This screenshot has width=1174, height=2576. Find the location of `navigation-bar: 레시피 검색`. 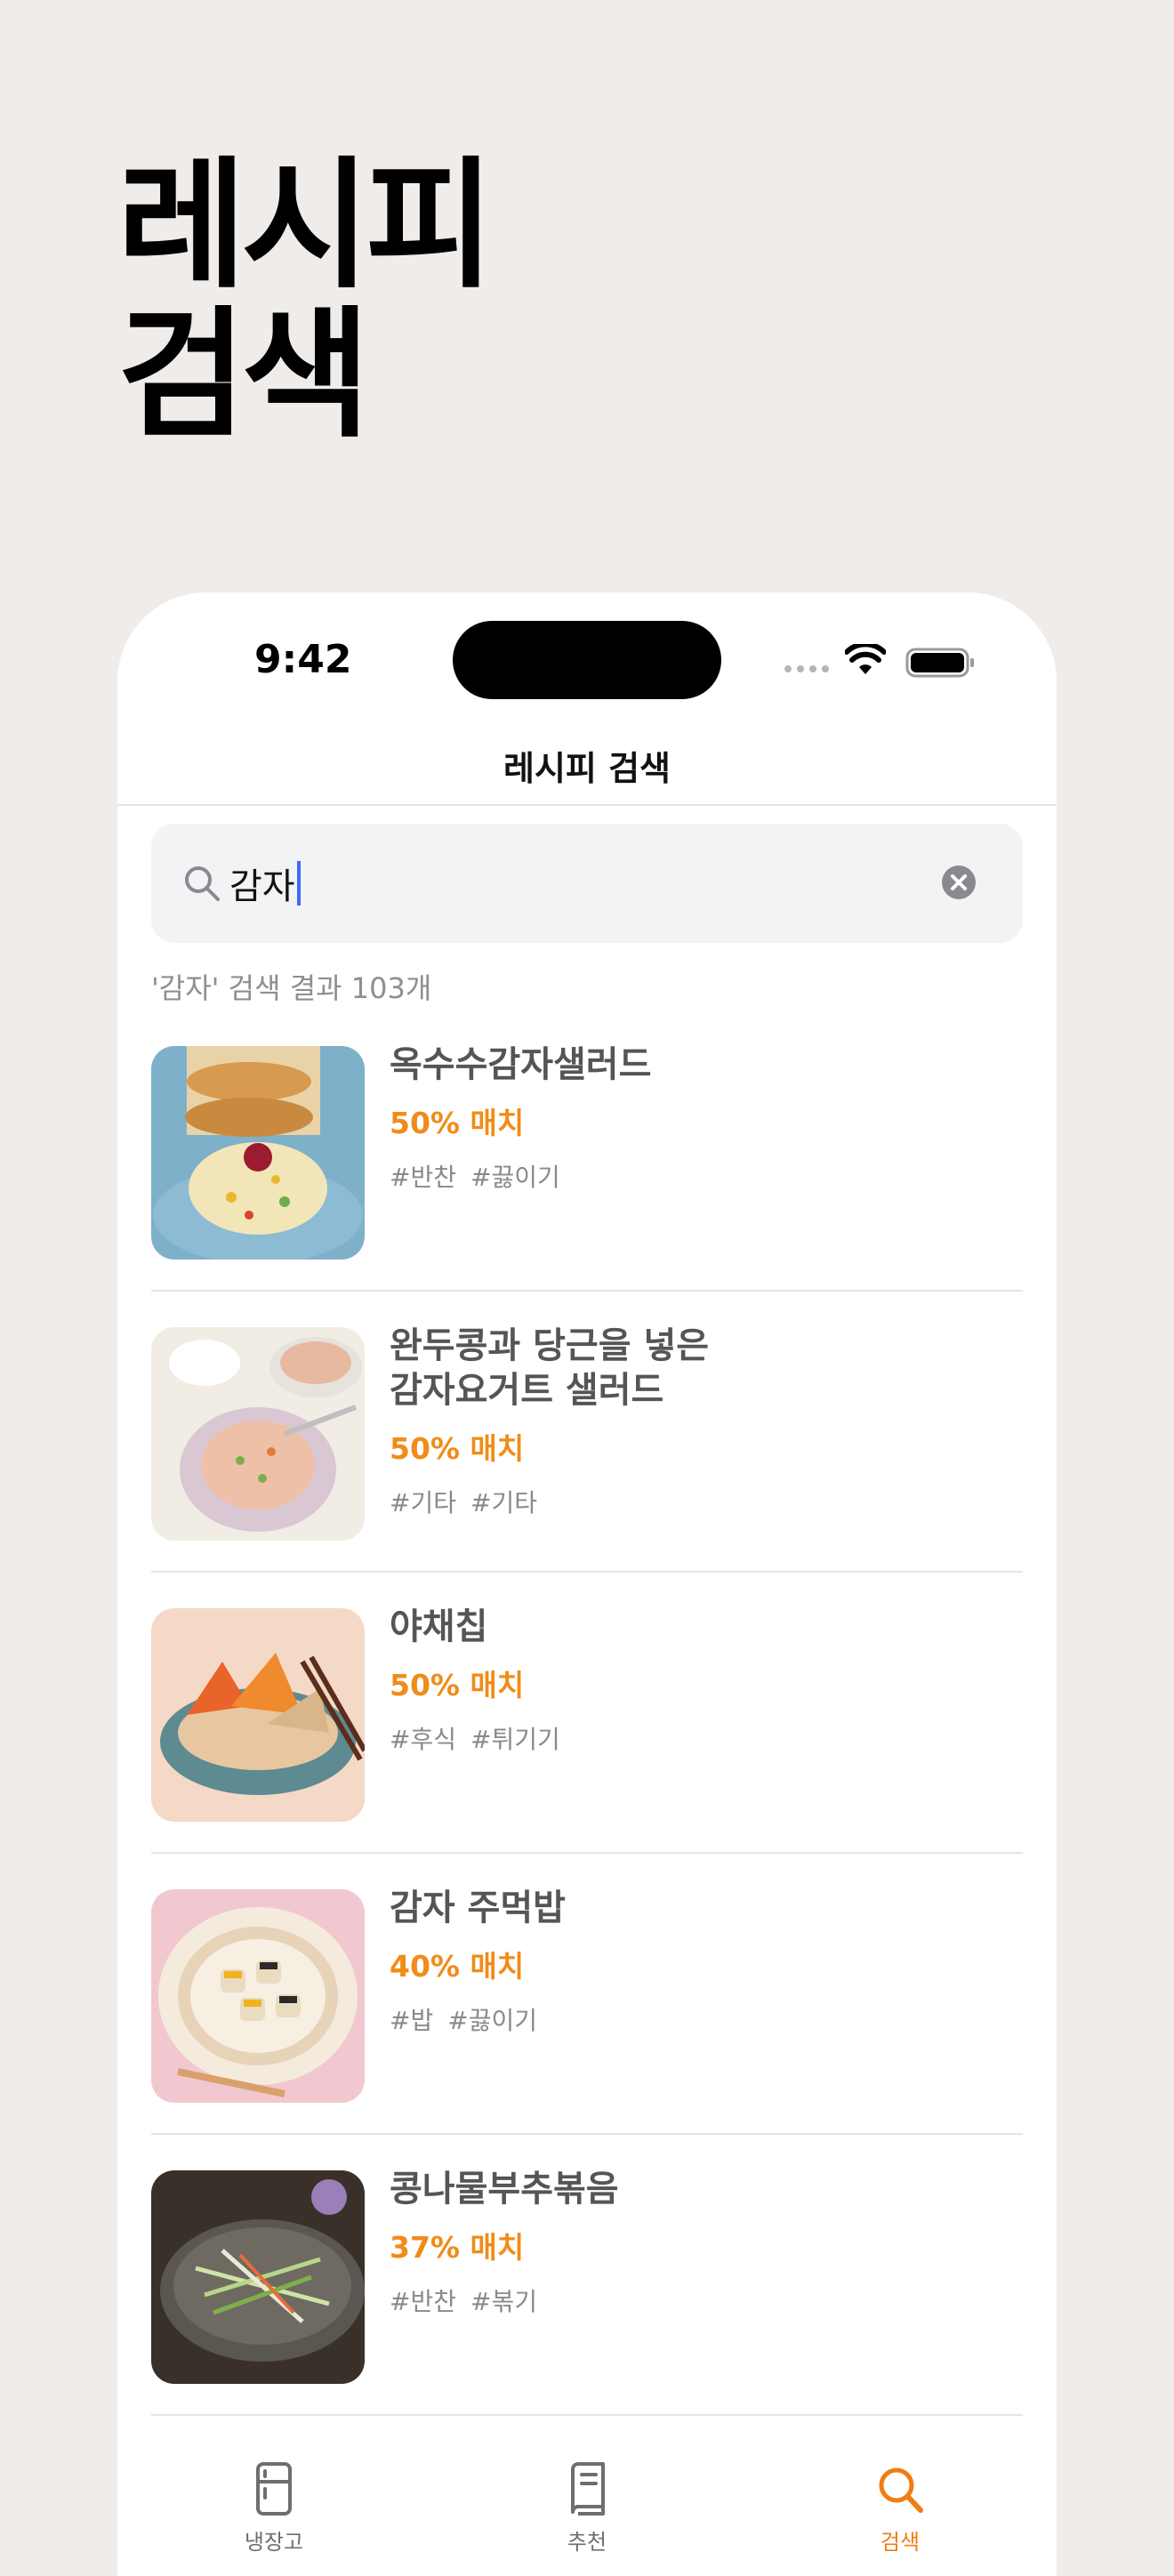

navigation-bar: 레시피 검색 is located at coordinates (587, 766).